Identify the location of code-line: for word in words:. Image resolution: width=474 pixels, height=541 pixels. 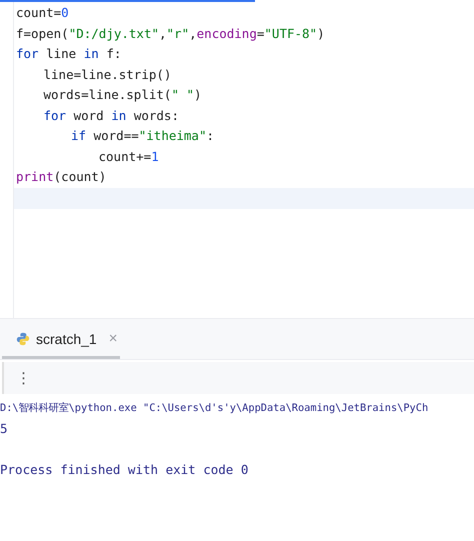
(111, 115).